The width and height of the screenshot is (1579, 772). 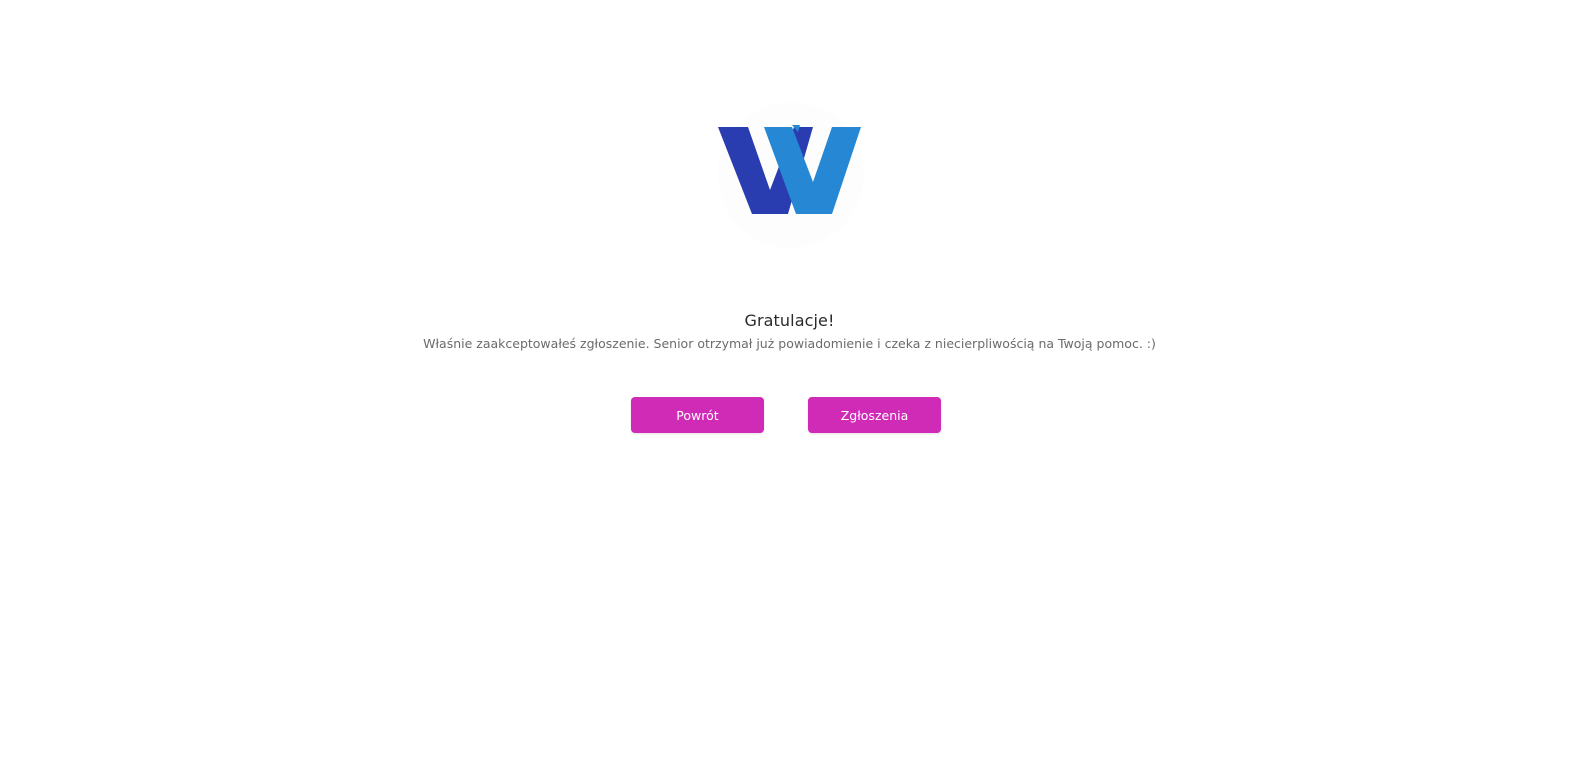 I want to click on logo, so click(x=791, y=175).